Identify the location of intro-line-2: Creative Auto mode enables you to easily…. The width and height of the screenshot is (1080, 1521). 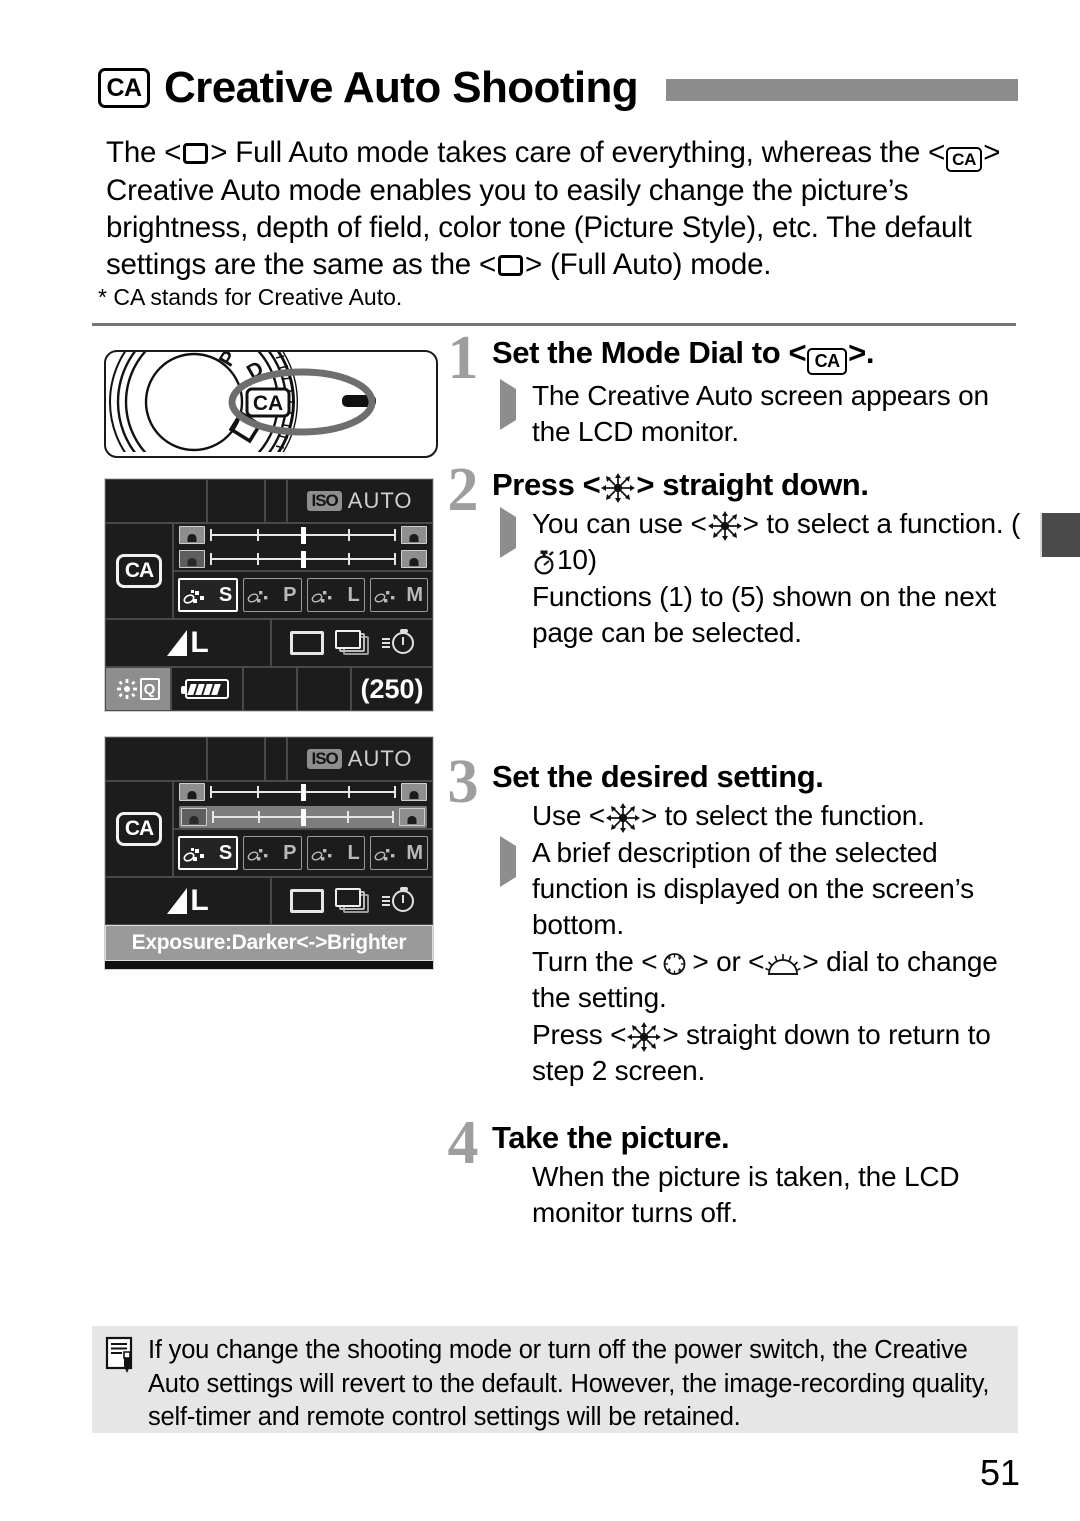
(507, 190).